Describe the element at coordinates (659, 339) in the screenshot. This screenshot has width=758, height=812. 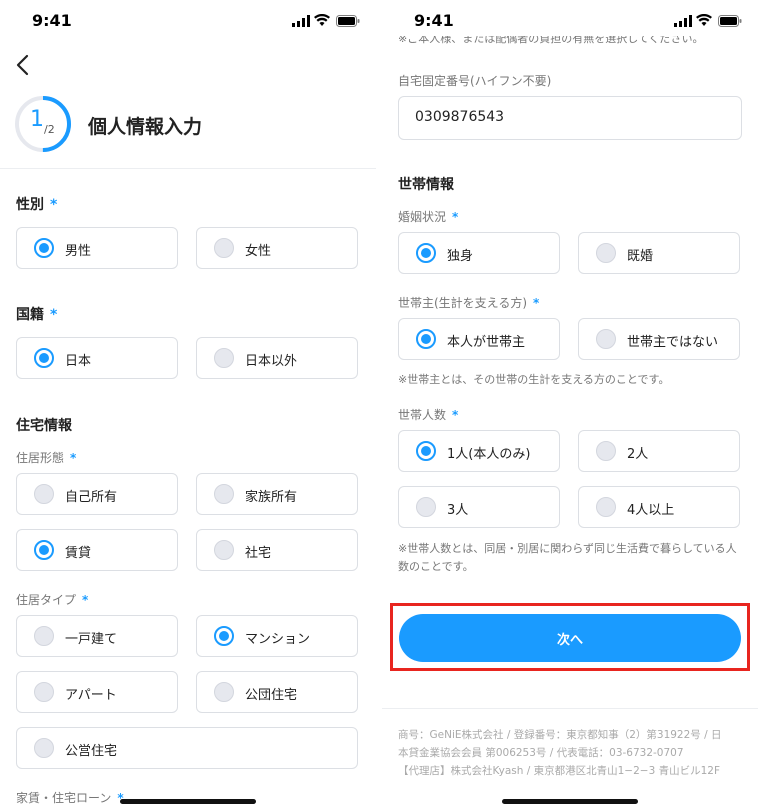
I see `householder-option-not-self: 世帯主ではない` at that location.